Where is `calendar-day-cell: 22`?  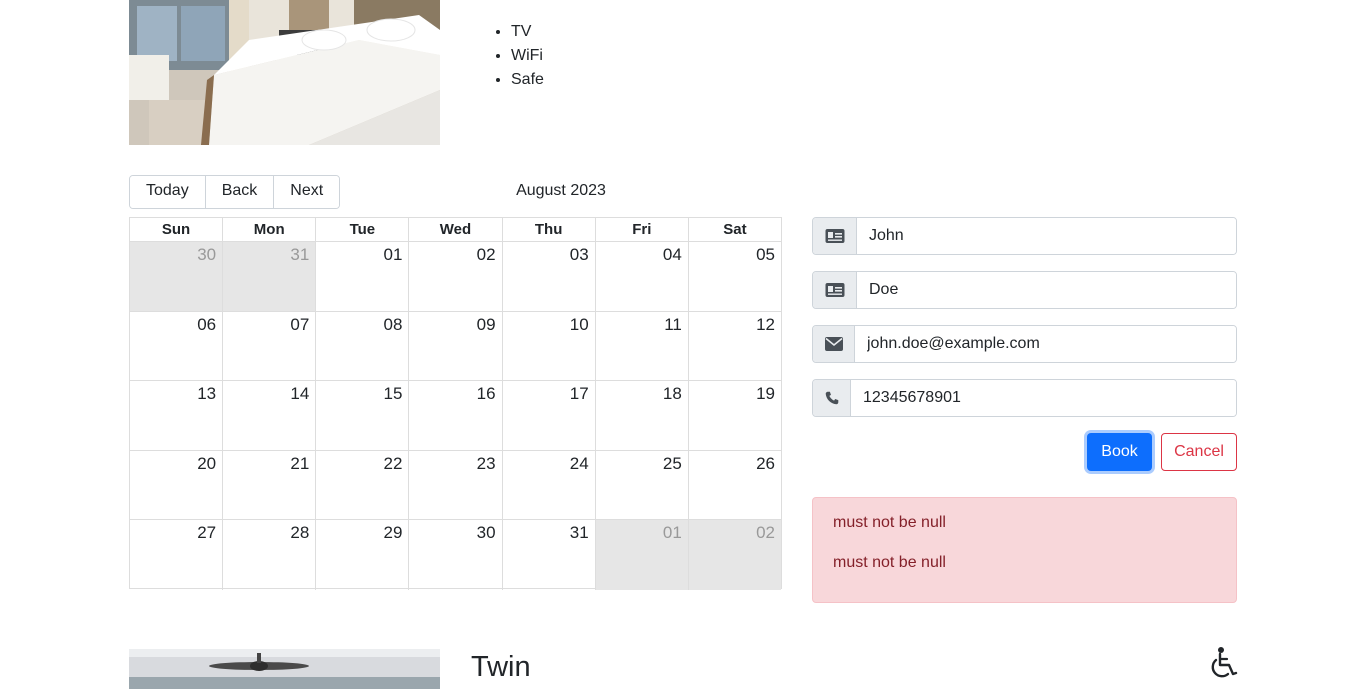
calendar-day-cell: 22 is located at coordinates (363, 485).